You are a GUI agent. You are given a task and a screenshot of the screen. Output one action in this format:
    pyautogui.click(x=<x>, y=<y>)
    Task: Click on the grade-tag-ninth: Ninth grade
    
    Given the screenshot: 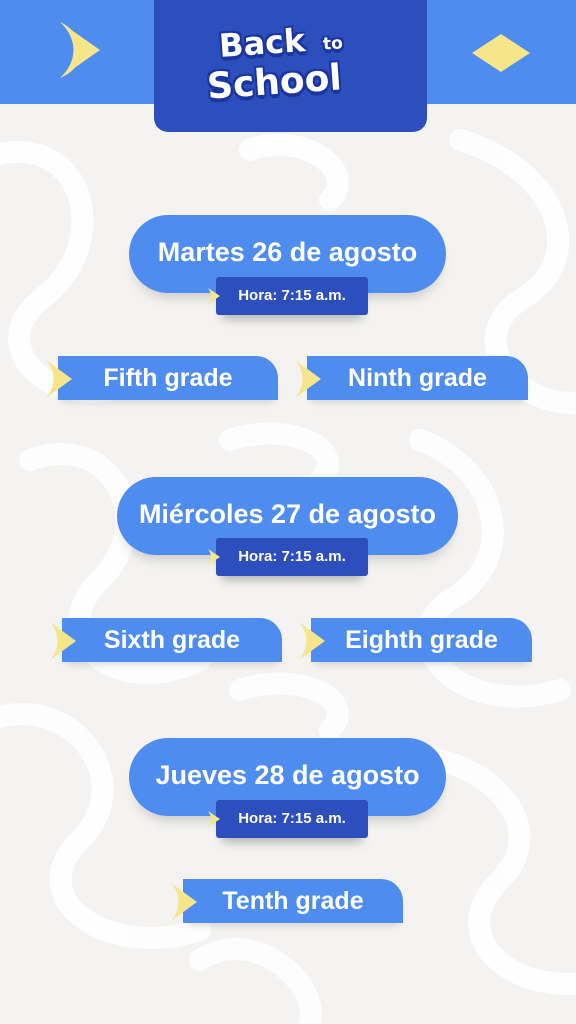 What is the action you would take?
    pyautogui.click(x=411, y=378)
    